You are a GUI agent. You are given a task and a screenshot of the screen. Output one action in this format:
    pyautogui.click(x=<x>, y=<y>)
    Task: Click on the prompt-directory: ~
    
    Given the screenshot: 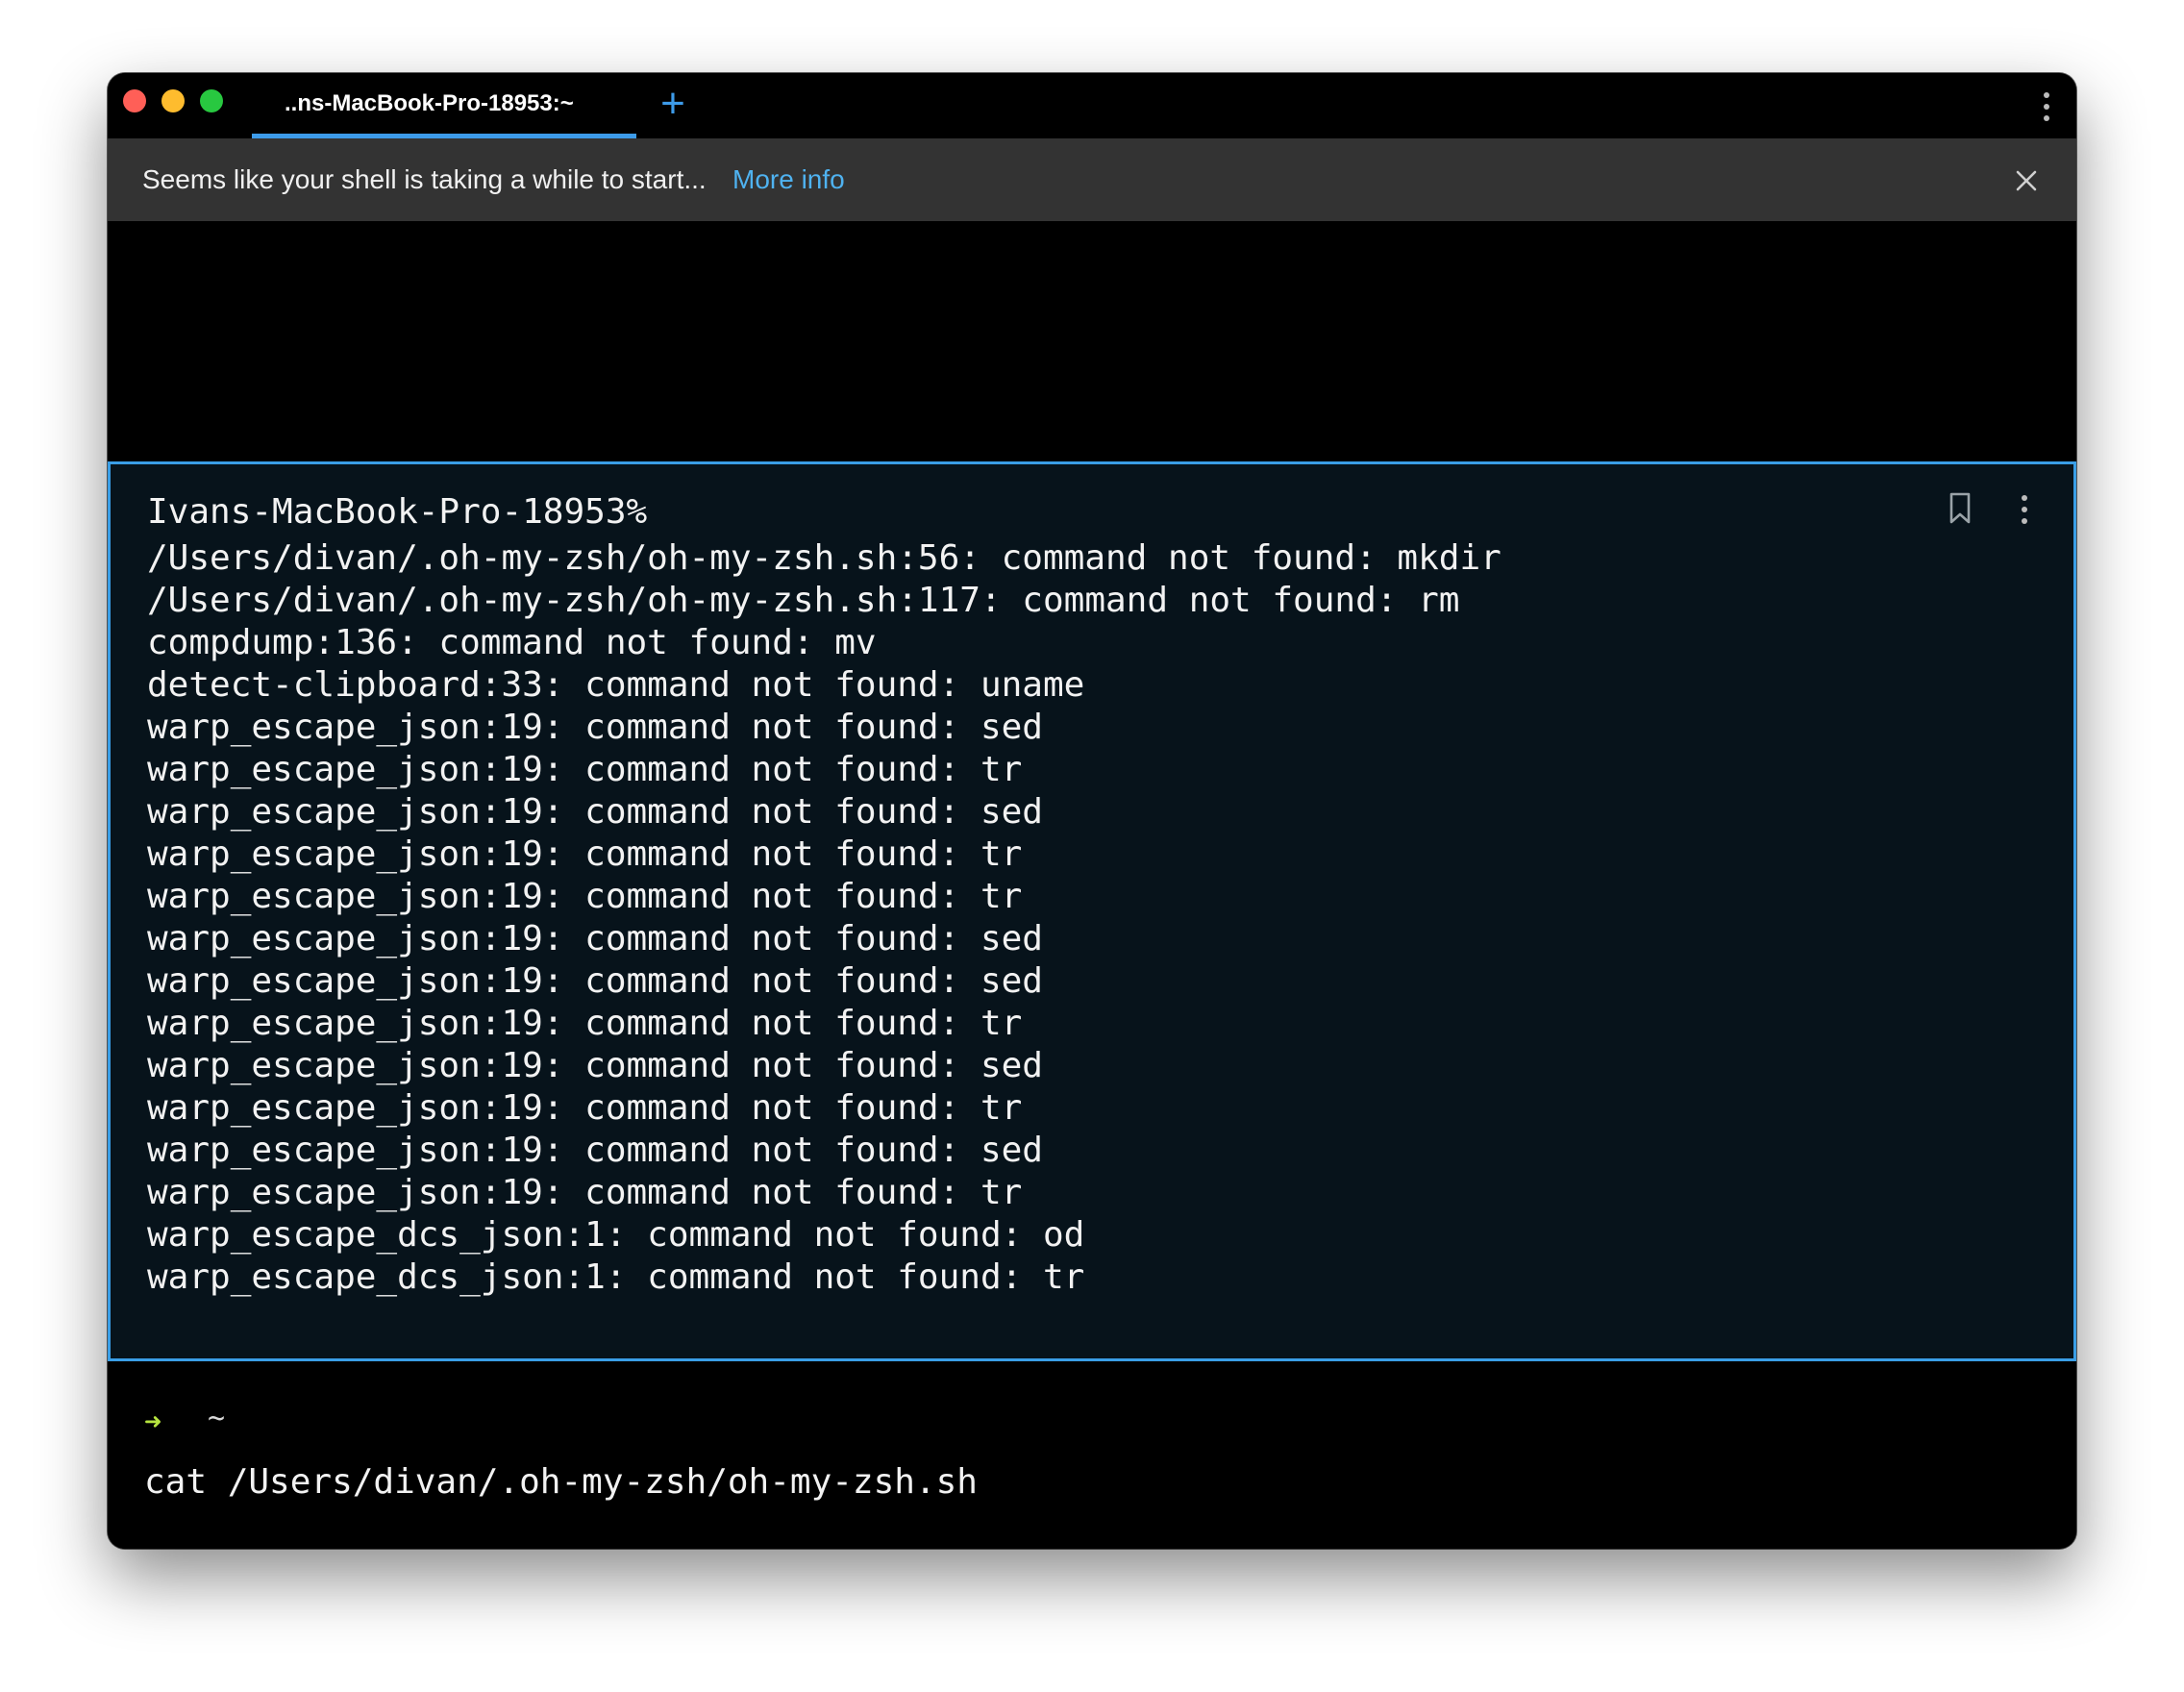 What is the action you would take?
    pyautogui.click(x=217, y=1418)
    